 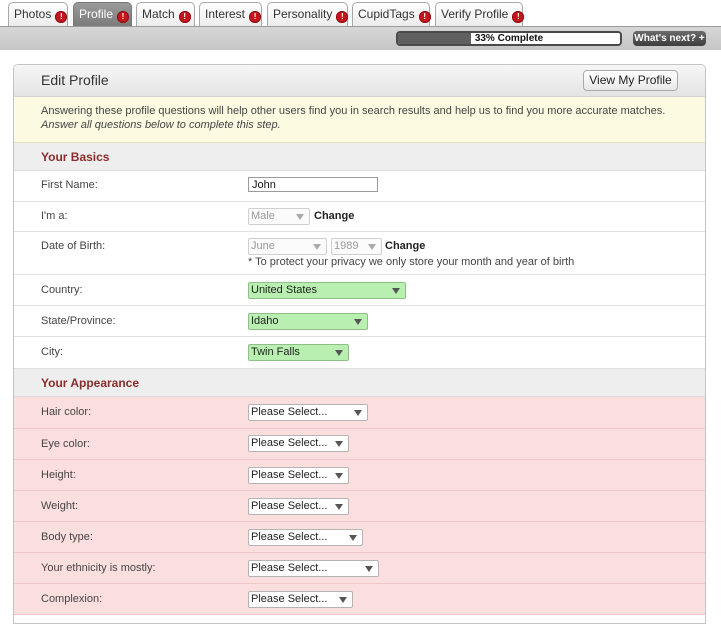 I want to click on weight-label: Weight:, so click(x=60, y=506).